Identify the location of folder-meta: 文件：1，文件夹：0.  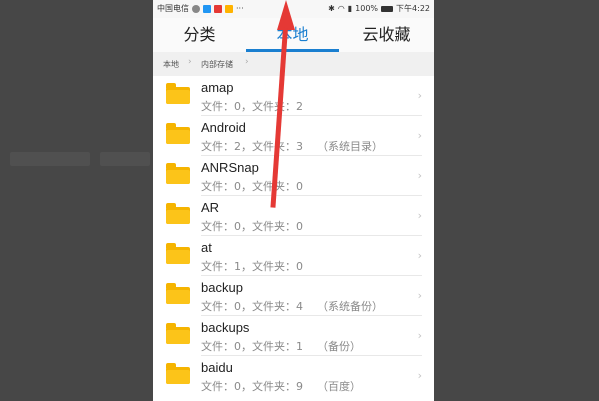
(252, 266).